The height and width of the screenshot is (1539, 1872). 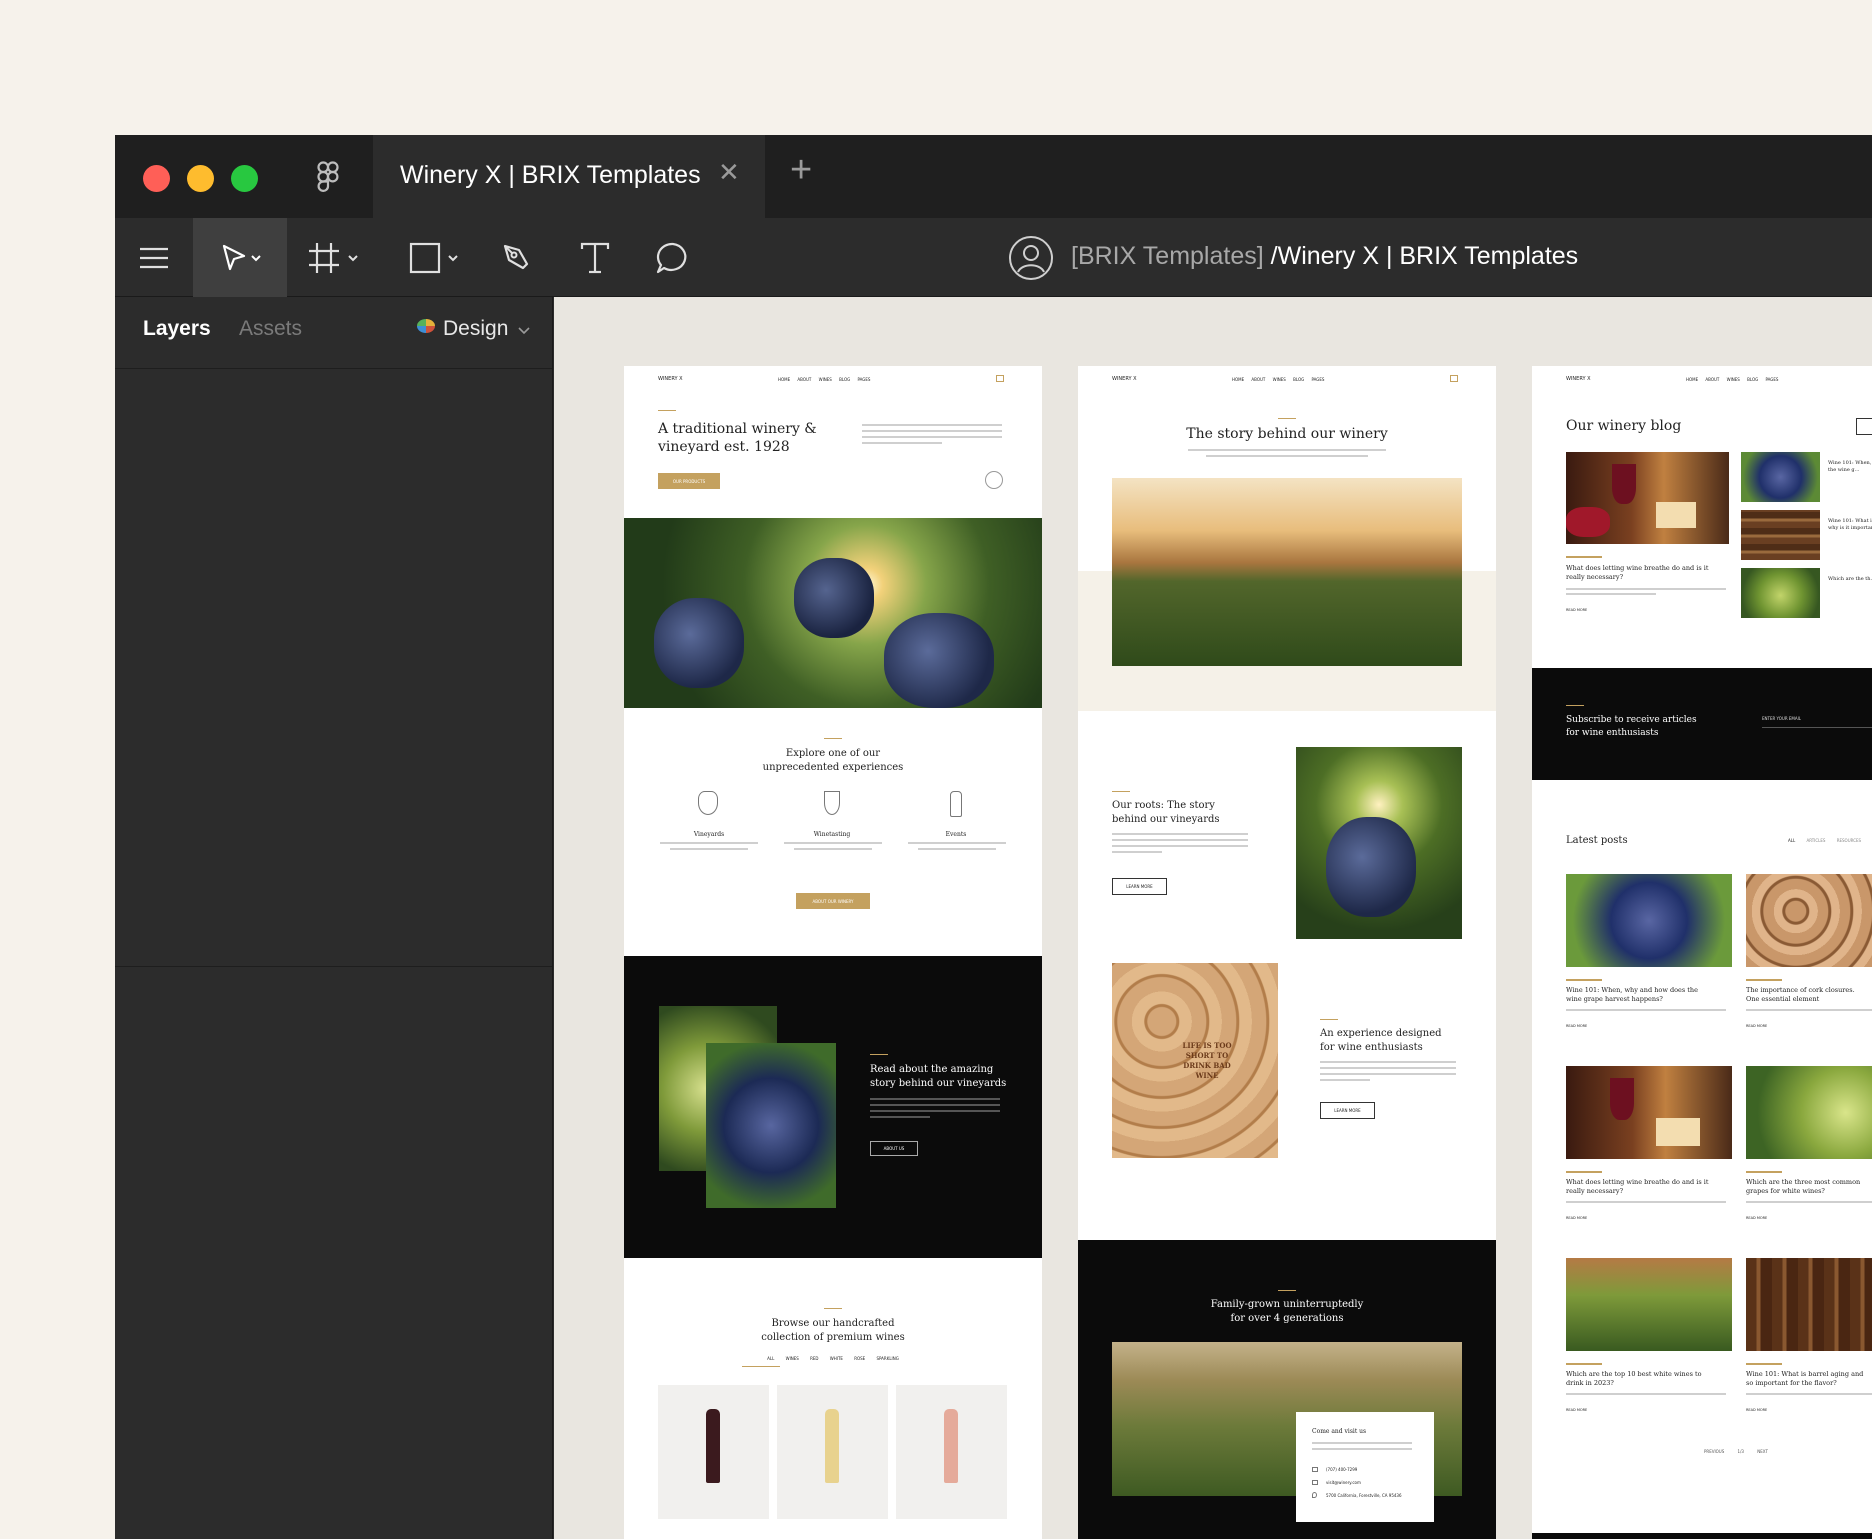 What do you see at coordinates (1343, 1482) in the screenshot?
I see `visit-email: visit@winery.com` at bounding box center [1343, 1482].